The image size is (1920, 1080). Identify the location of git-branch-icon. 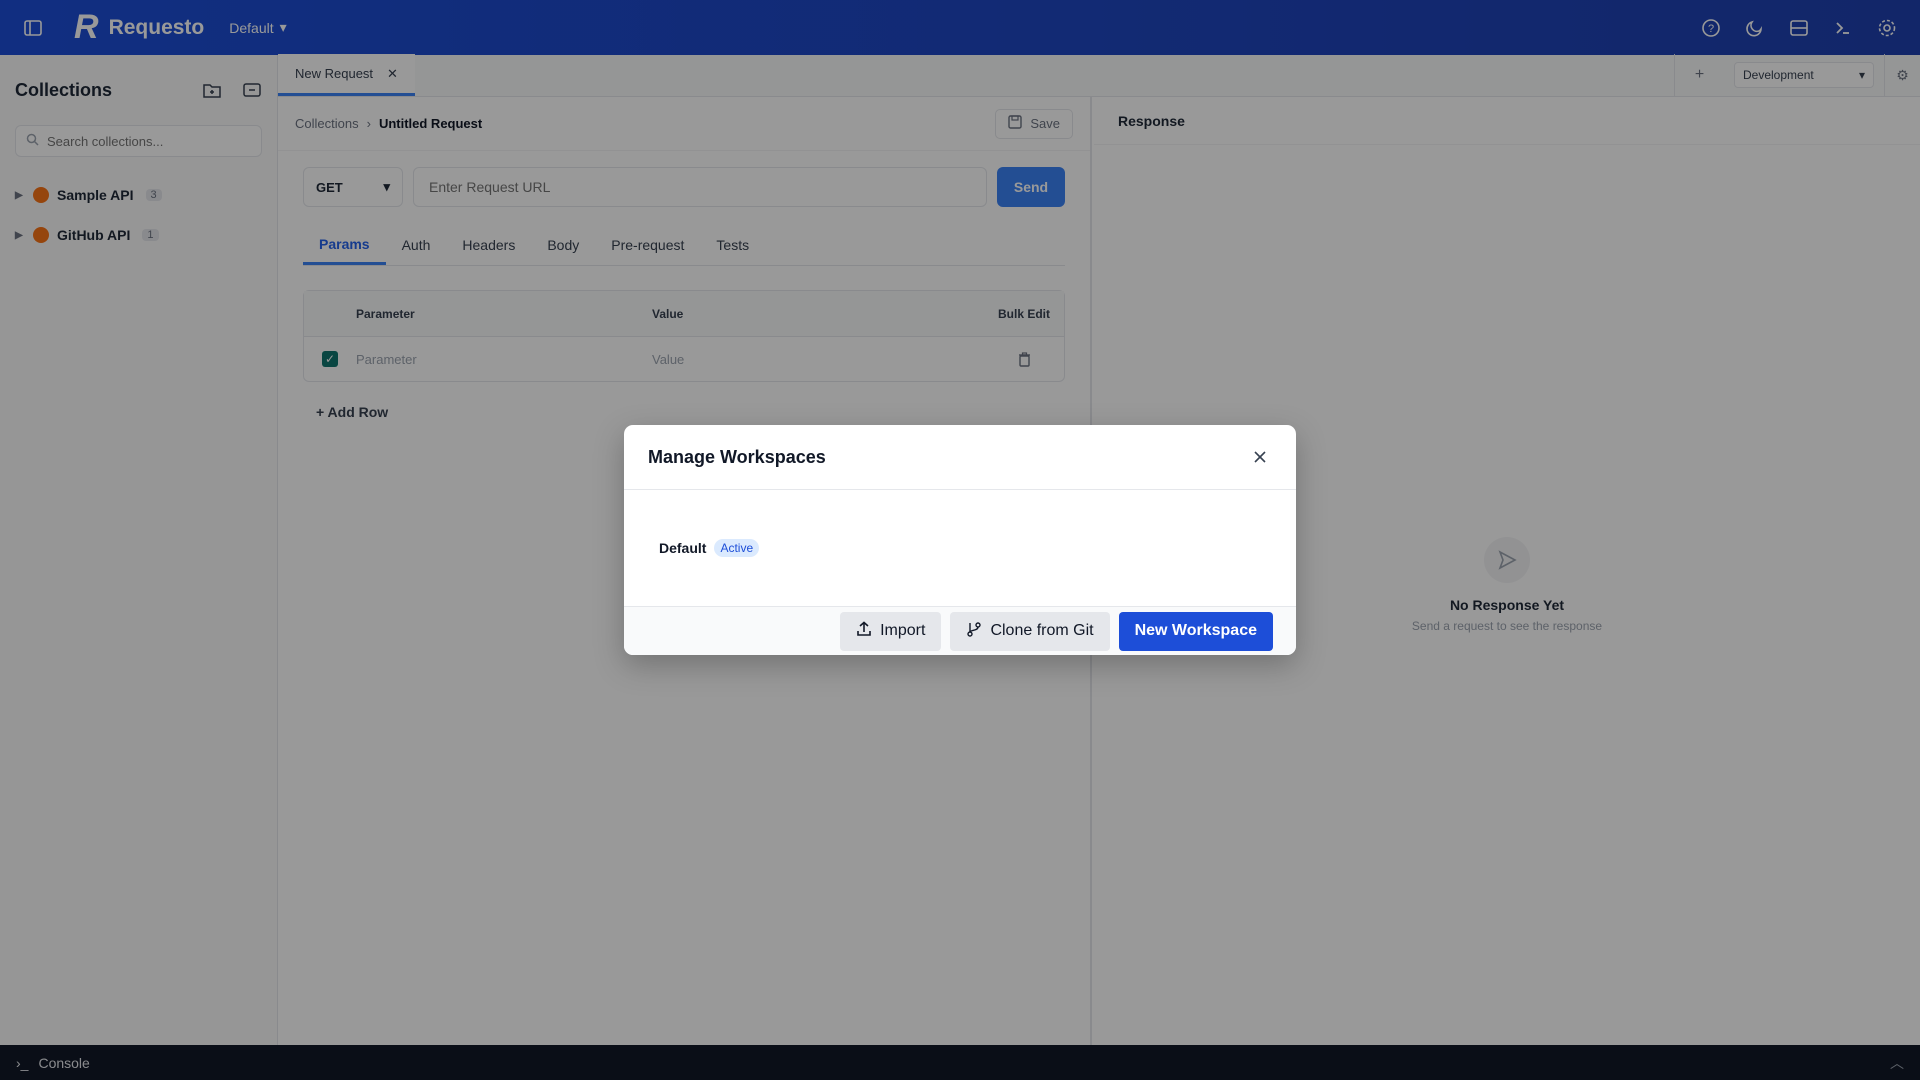
(974, 631).